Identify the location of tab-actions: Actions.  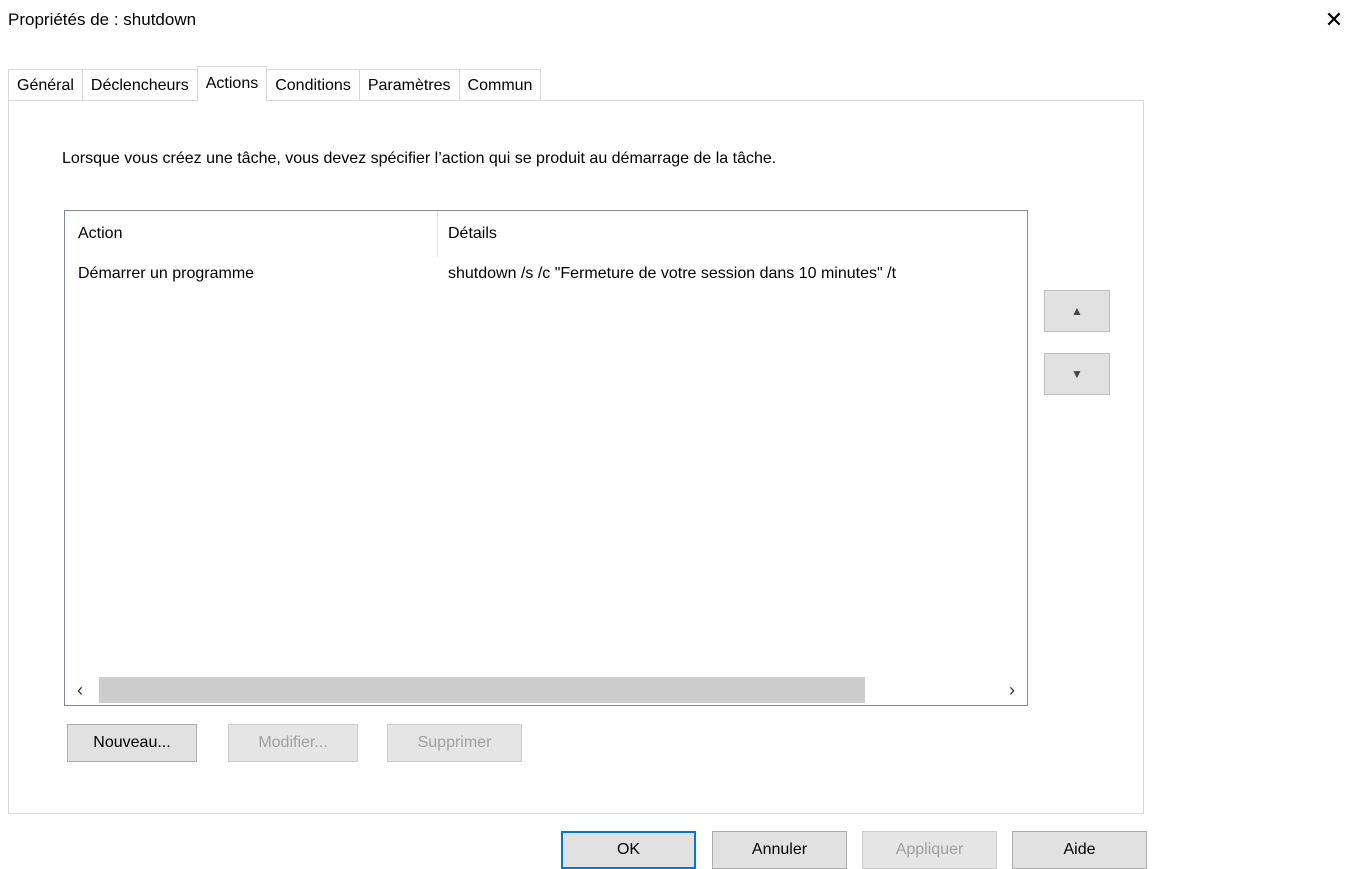
(232, 84).